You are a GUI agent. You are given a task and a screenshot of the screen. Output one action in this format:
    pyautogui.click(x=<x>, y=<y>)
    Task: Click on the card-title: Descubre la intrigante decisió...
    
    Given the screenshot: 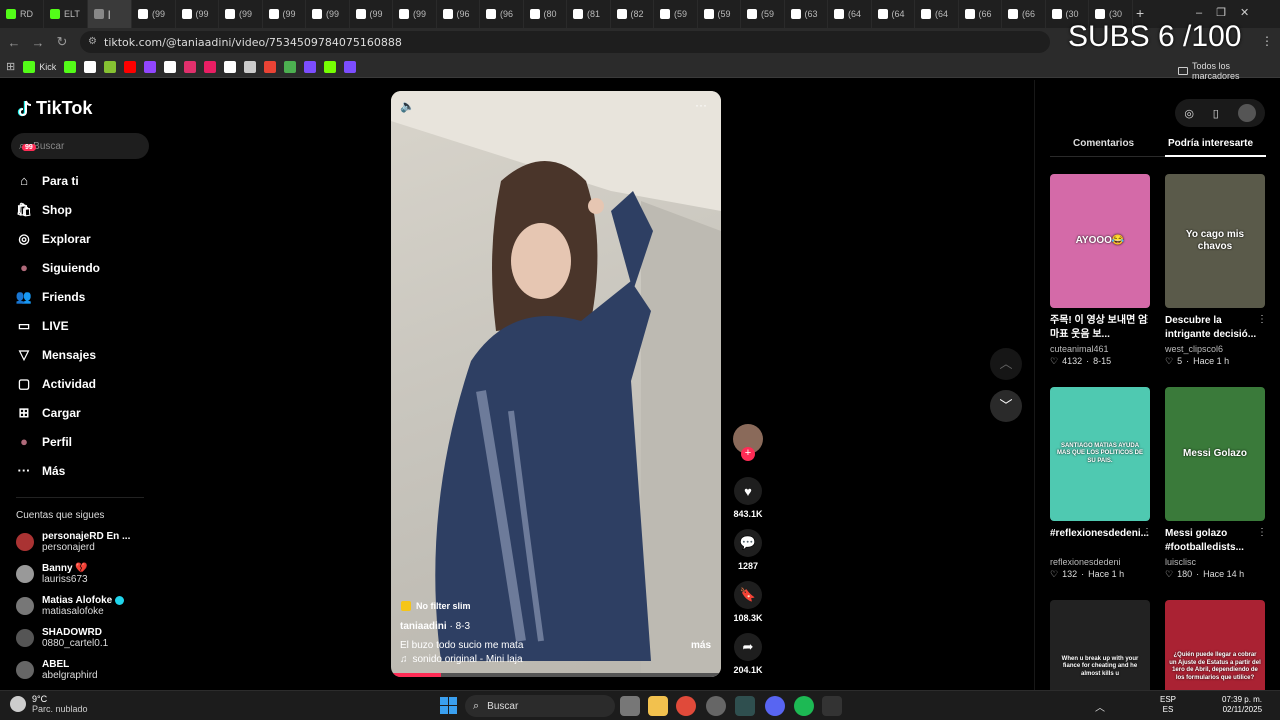 What is the action you would take?
    pyautogui.click(x=1215, y=328)
    